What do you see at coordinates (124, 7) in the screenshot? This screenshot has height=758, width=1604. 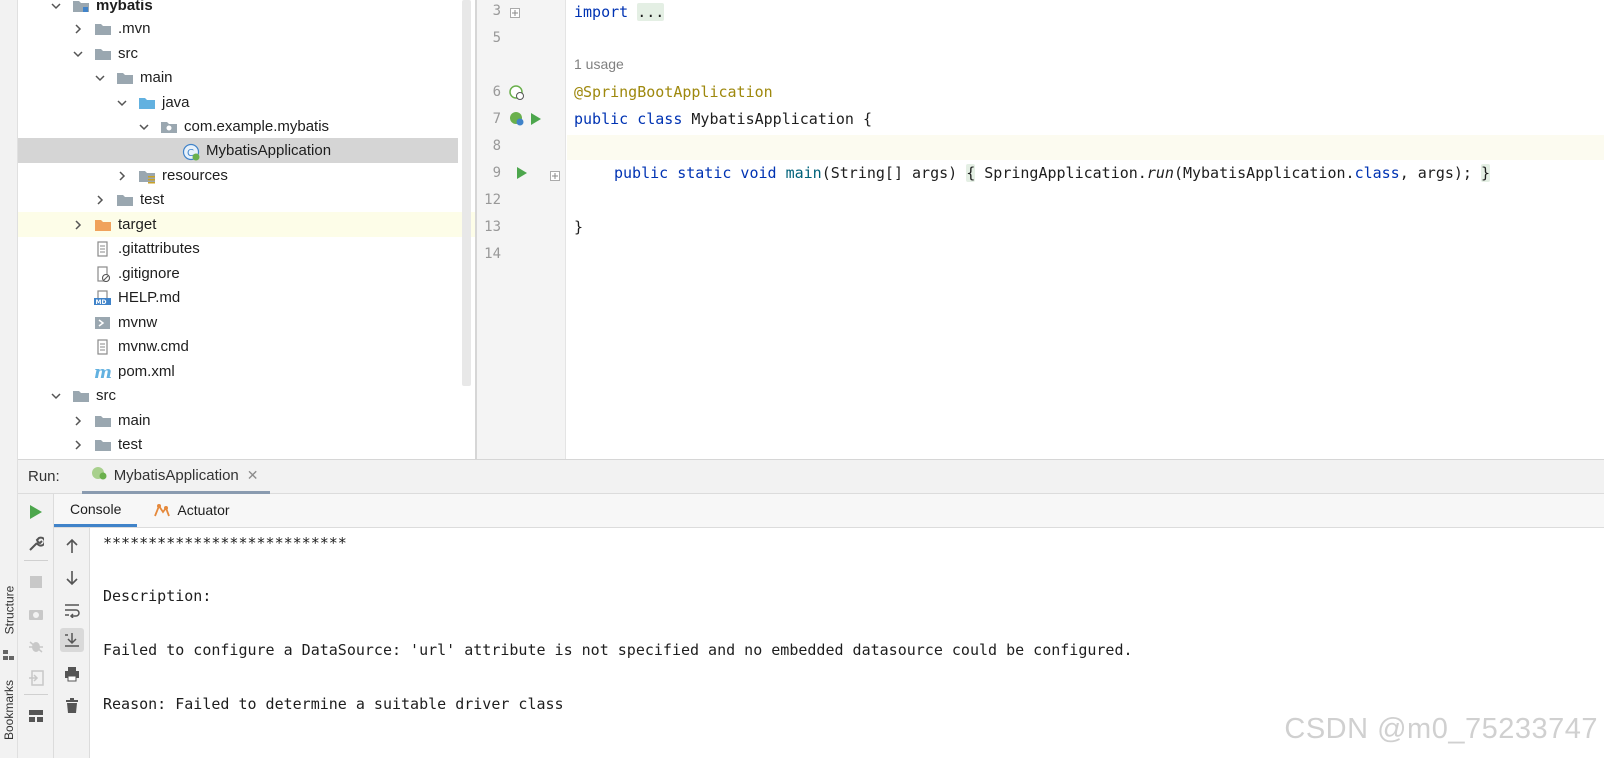 I see `tree-label: mybatis` at bounding box center [124, 7].